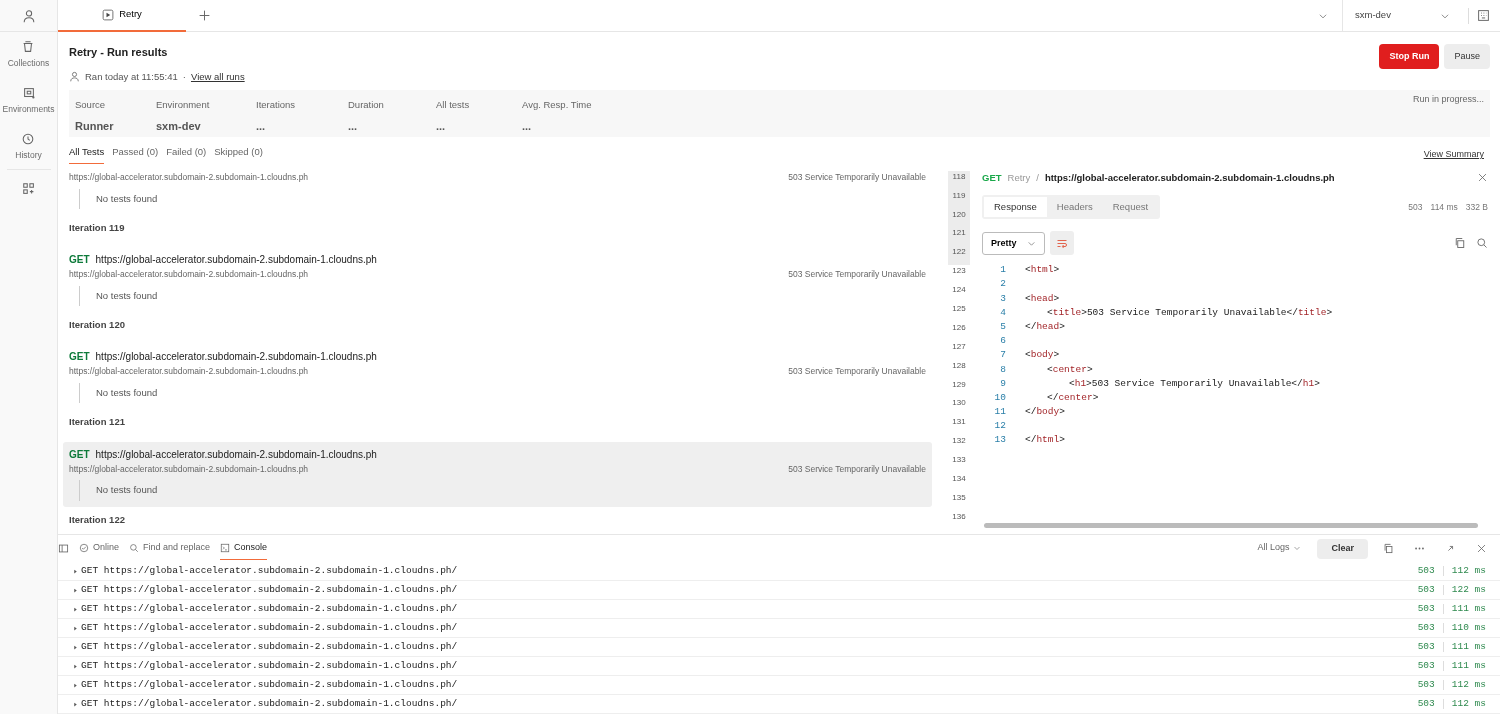 Image resolution: width=1500 pixels, height=714 pixels. I want to click on console-row: GET https://global-accelerator.subdomain-2.subdomain-1.cloudns.ph/ 503 110 ms, so click(779, 628).